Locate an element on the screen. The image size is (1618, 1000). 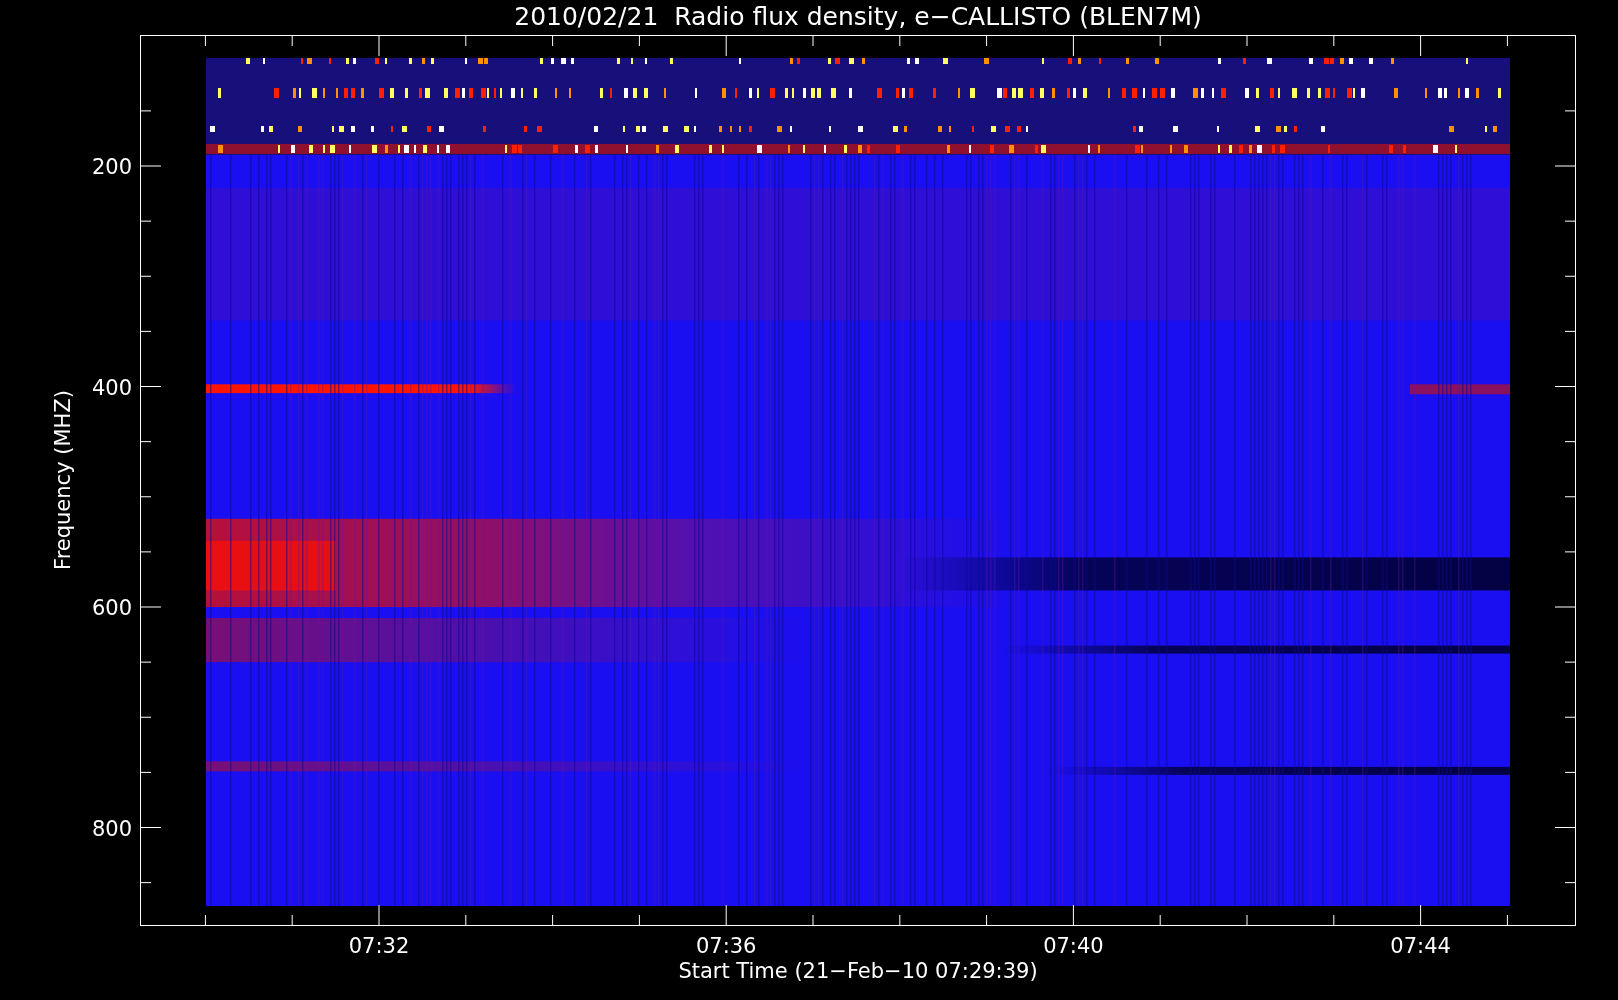
x-tick-label: 07:40 is located at coordinates (1073, 946).